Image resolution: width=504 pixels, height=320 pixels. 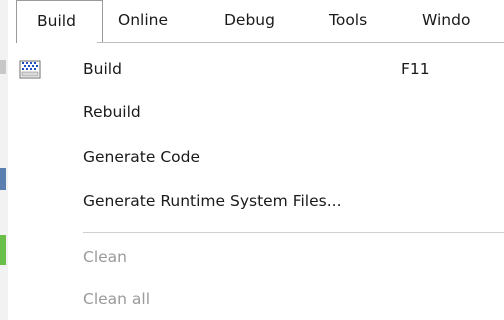 I want to click on menu-item-build: Build F11, so click(x=256, y=69).